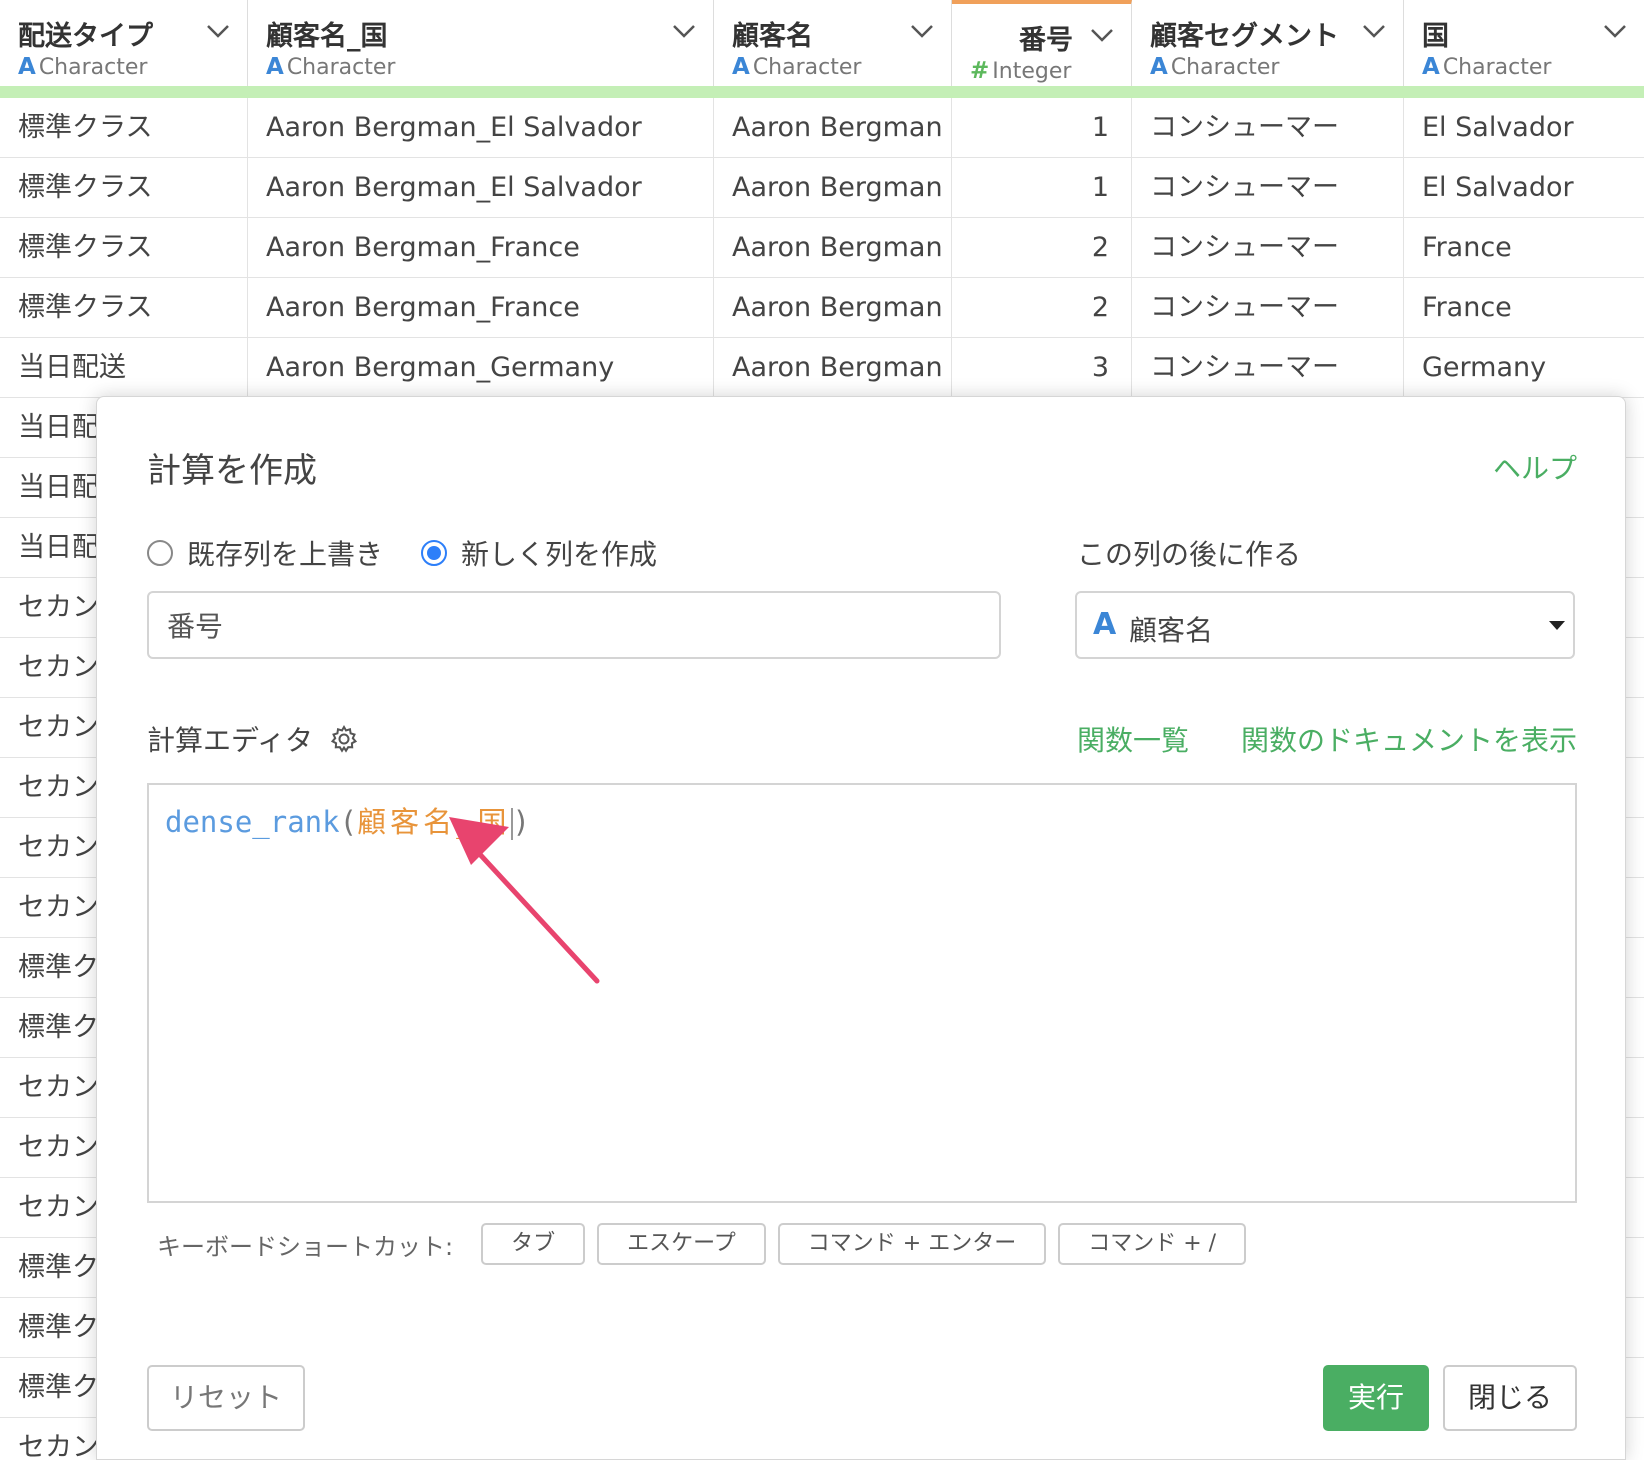 The height and width of the screenshot is (1460, 1644). I want to click on code-argument: 顧客名_国, so click(434, 822).